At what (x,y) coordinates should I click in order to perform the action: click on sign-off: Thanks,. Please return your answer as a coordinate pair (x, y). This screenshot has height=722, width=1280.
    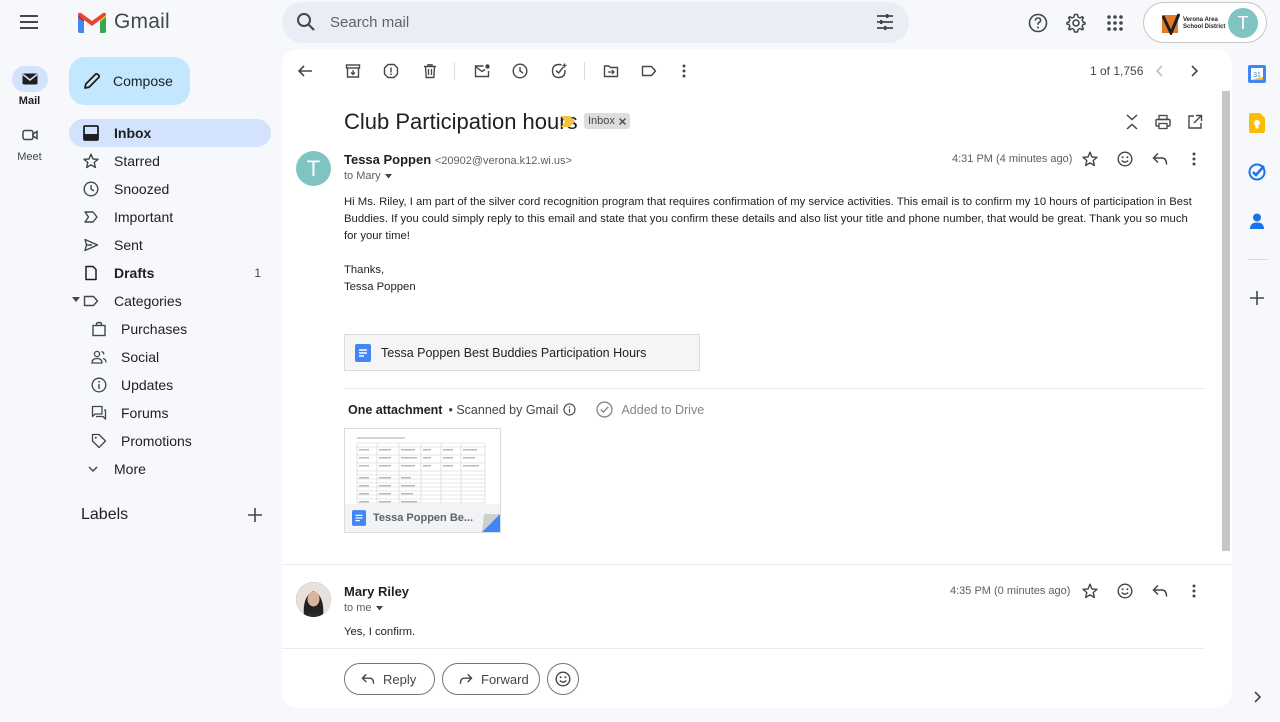
    Looking at the image, I should click on (364, 270).